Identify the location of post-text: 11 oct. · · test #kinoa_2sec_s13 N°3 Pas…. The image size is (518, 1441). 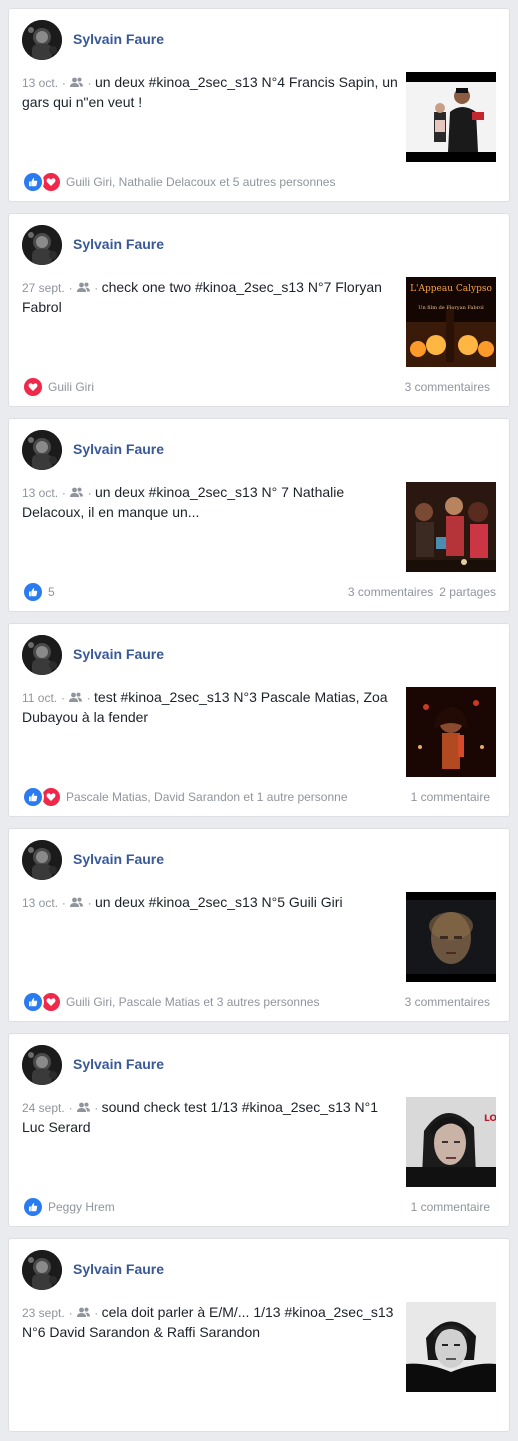
(211, 707).